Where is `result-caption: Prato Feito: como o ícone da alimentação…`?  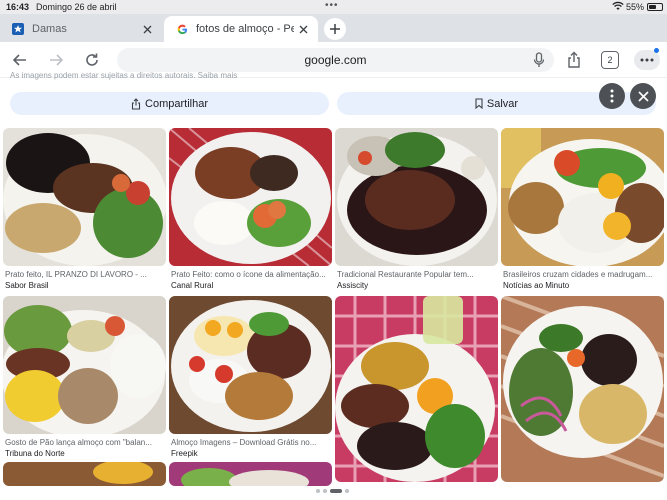 result-caption: Prato Feito: como o ícone da alimentação… is located at coordinates (248, 274).